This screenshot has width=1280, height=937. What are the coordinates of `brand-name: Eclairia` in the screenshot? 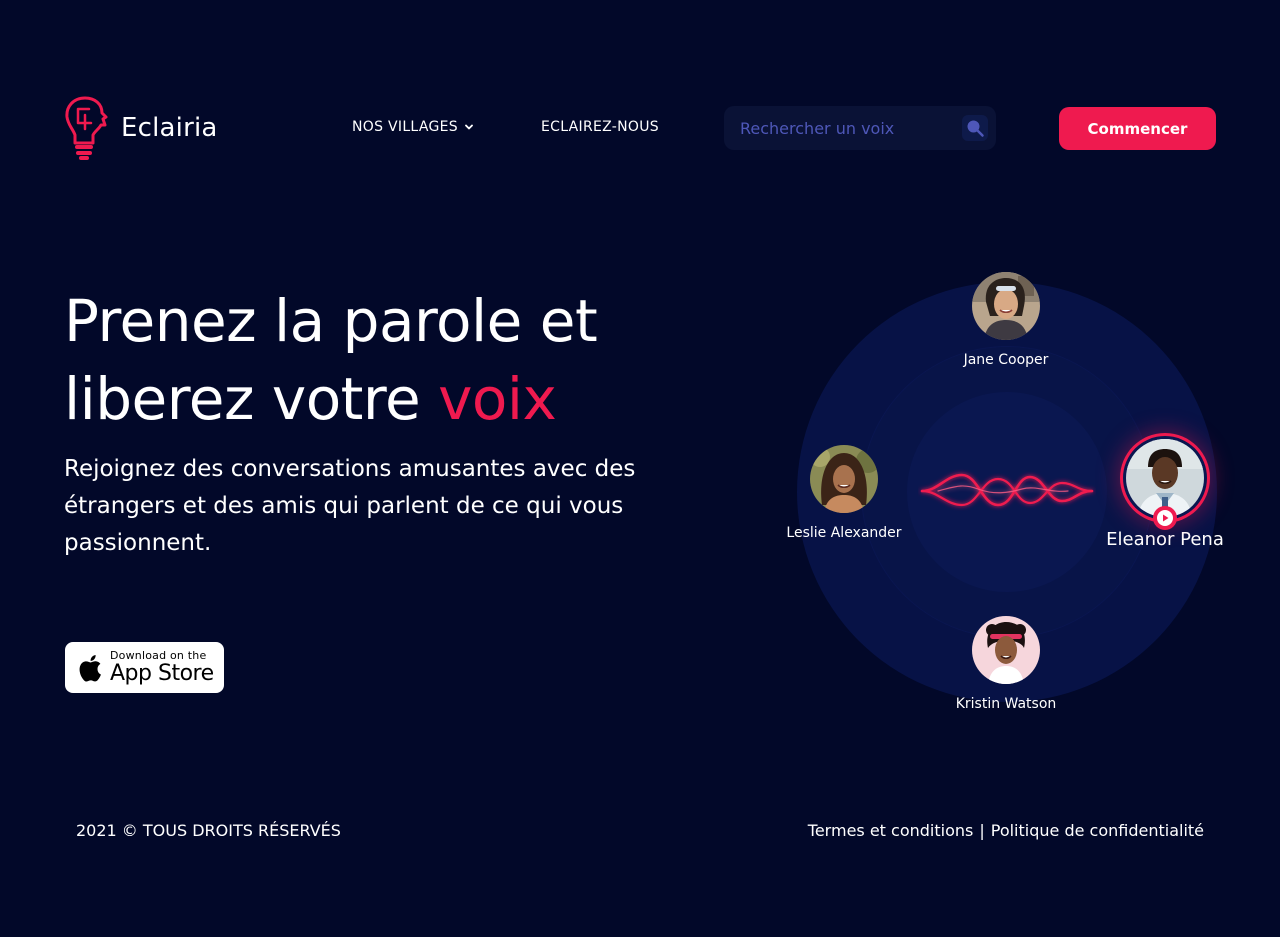 It's located at (169, 128).